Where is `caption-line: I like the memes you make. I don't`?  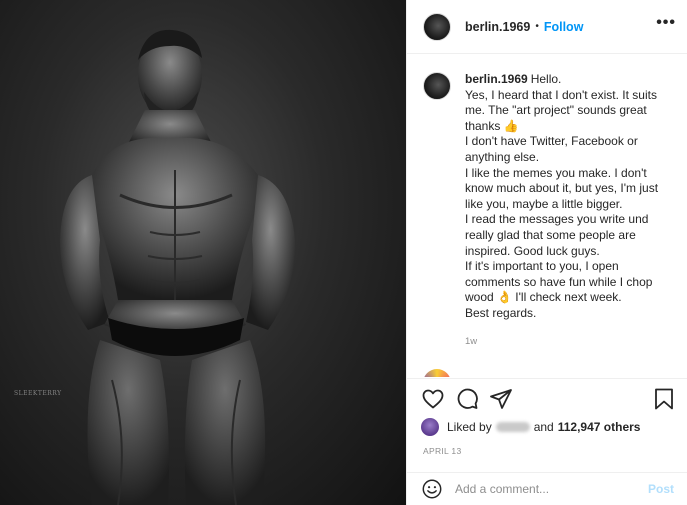 caption-line: I like the memes you make. I don't is located at coordinates (556, 172).